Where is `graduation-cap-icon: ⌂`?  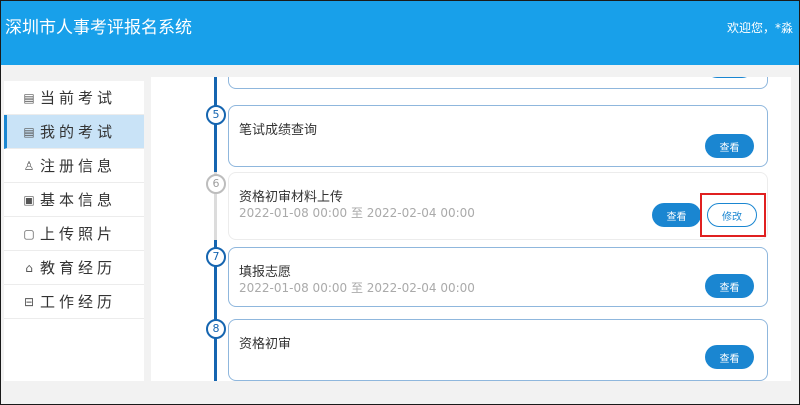
graduation-cap-icon: ⌂ is located at coordinates (29, 267).